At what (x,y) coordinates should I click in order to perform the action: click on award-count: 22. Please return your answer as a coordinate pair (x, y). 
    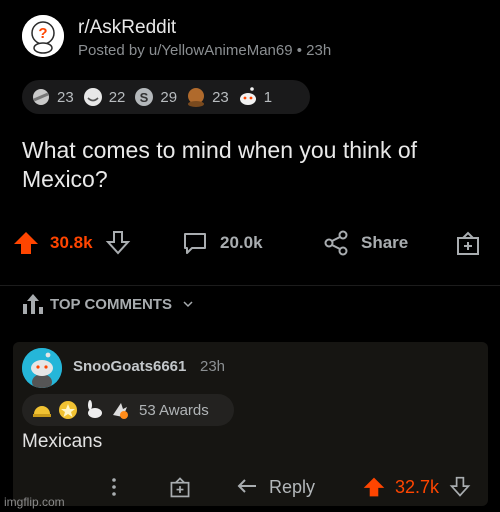
    Looking at the image, I should click on (117, 97).